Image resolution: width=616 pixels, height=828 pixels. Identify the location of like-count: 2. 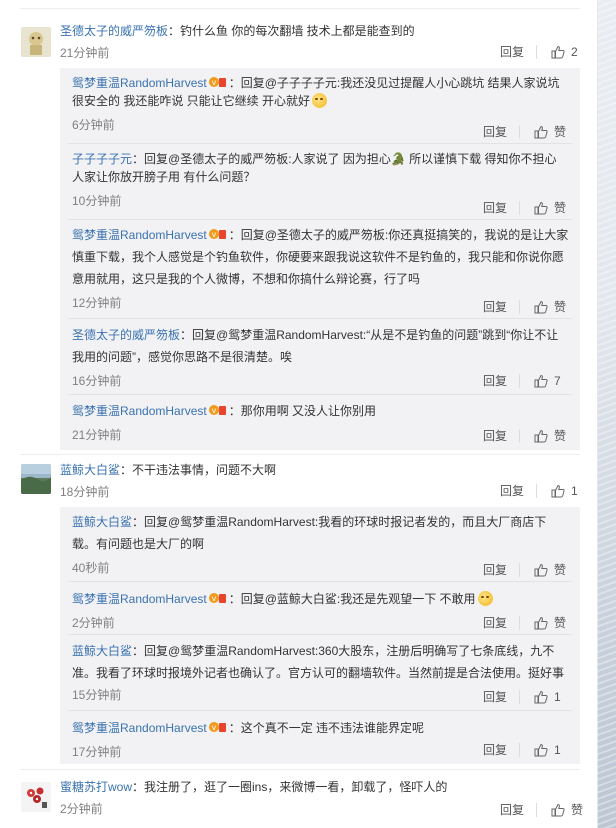
(574, 52).